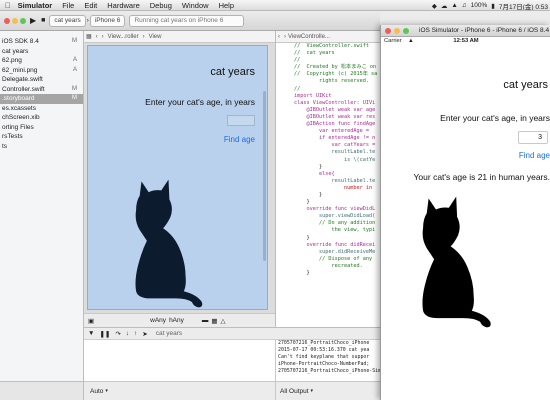  What do you see at coordinates (41, 118) in the screenshot?
I see `navigator-file-row: chScreen.xib` at bounding box center [41, 118].